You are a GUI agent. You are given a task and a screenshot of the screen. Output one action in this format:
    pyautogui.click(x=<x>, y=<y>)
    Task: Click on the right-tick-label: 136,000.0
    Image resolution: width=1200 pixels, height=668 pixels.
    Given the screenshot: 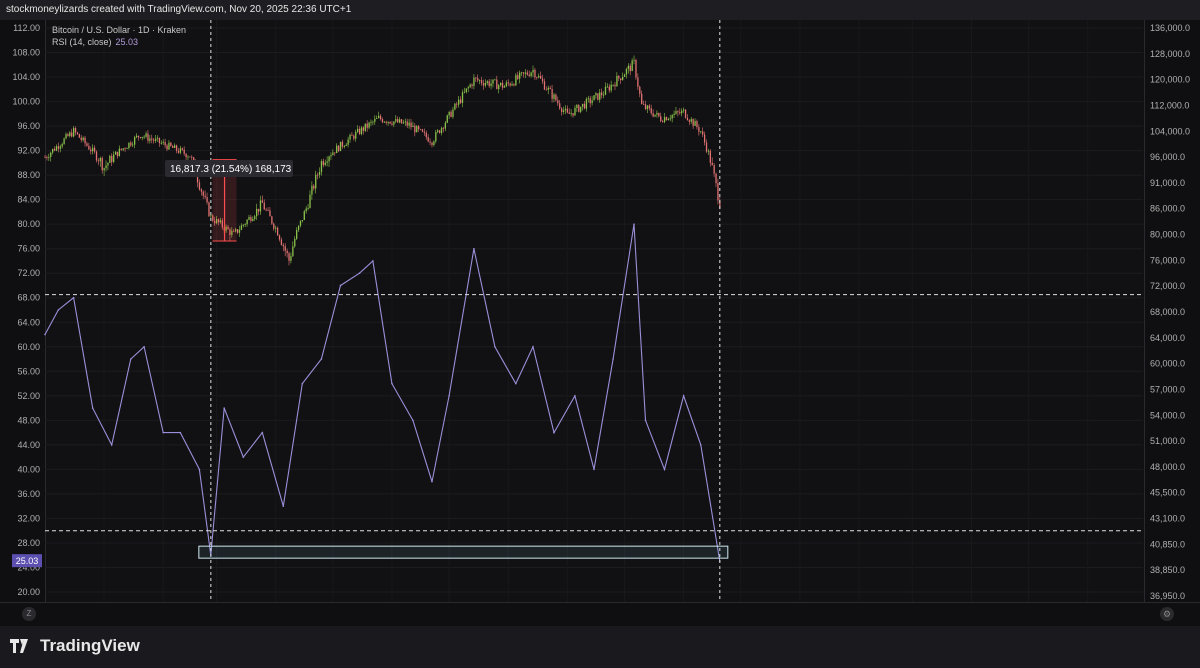 What is the action you would take?
    pyautogui.click(x=1170, y=28)
    